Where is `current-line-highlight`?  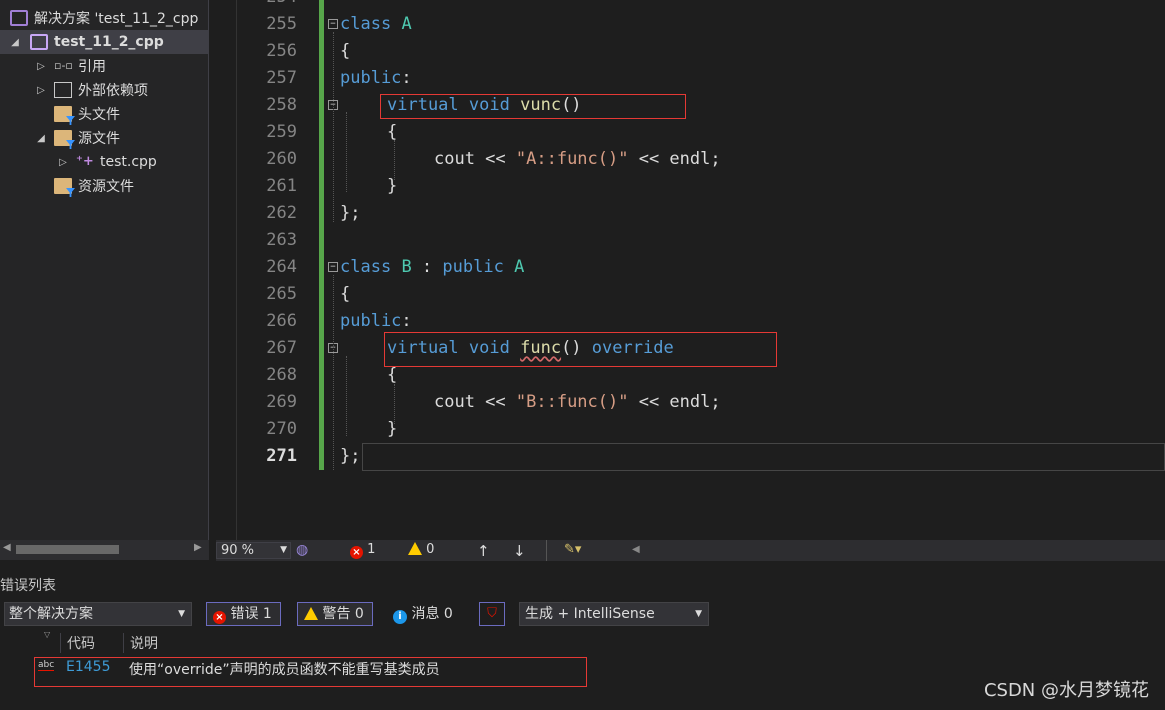 current-line-highlight is located at coordinates (763, 457).